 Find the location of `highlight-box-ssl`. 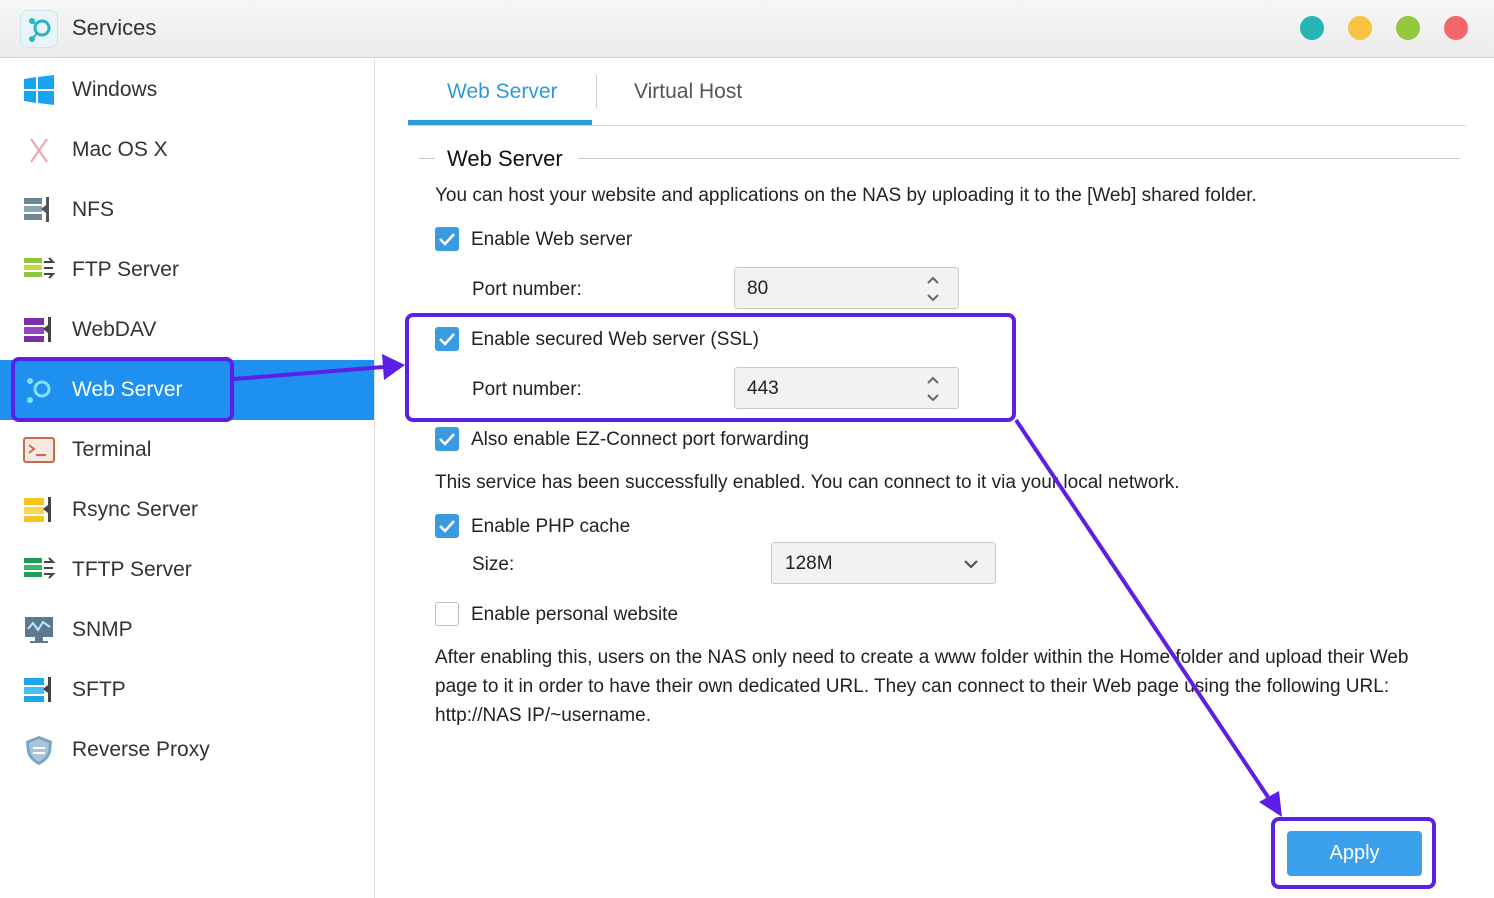

highlight-box-ssl is located at coordinates (710, 367).